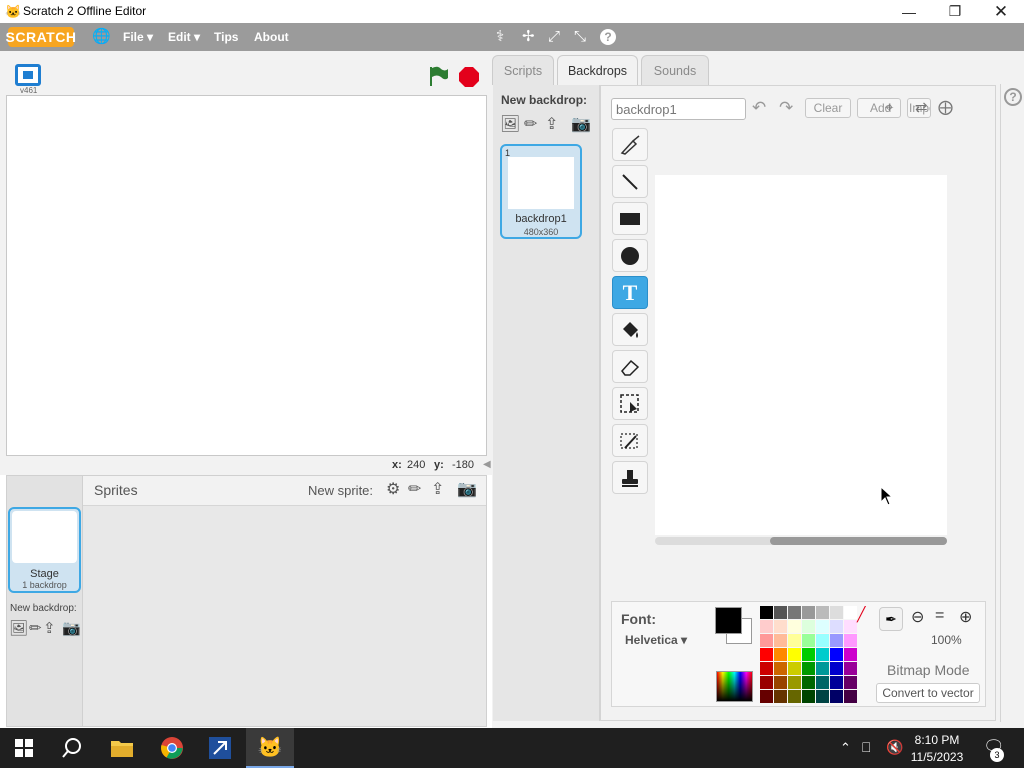  What do you see at coordinates (858, 541) in the screenshot?
I see `canvas-scrollbar-thumb` at bounding box center [858, 541].